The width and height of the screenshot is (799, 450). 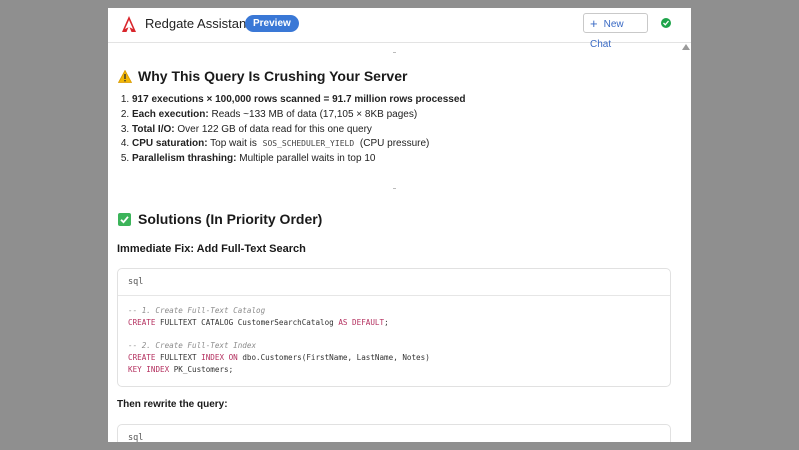 I want to click on connected-status-icon, so click(x=666, y=23).